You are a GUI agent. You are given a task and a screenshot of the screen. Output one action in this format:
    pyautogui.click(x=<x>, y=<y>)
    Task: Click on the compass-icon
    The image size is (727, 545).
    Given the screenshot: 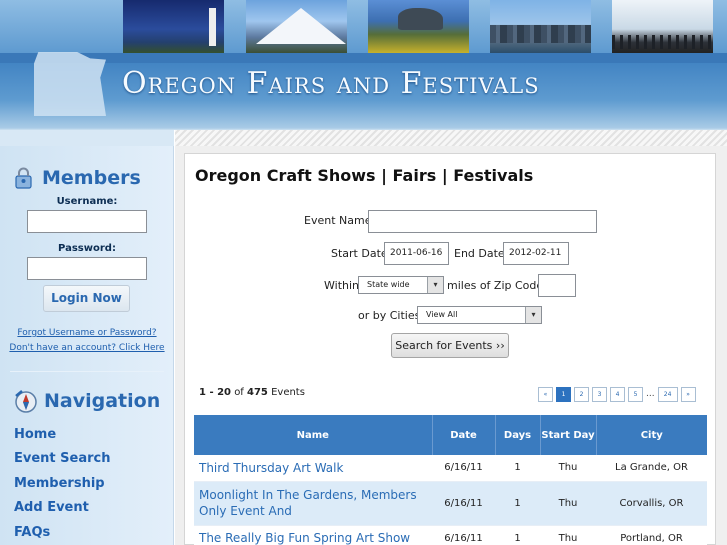 What is the action you would take?
    pyautogui.click(x=26, y=401)
    